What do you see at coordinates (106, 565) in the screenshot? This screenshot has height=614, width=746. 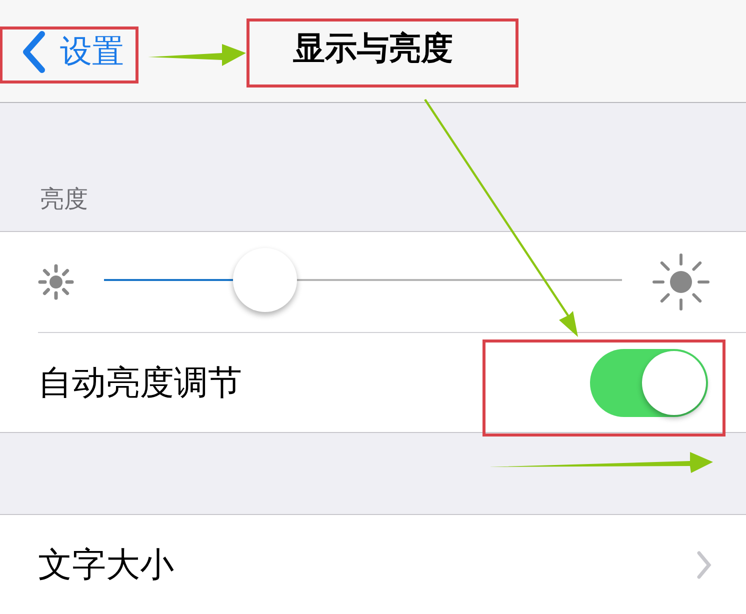 I see `setting-label: 文字大小` at bounding box center [106, 565].